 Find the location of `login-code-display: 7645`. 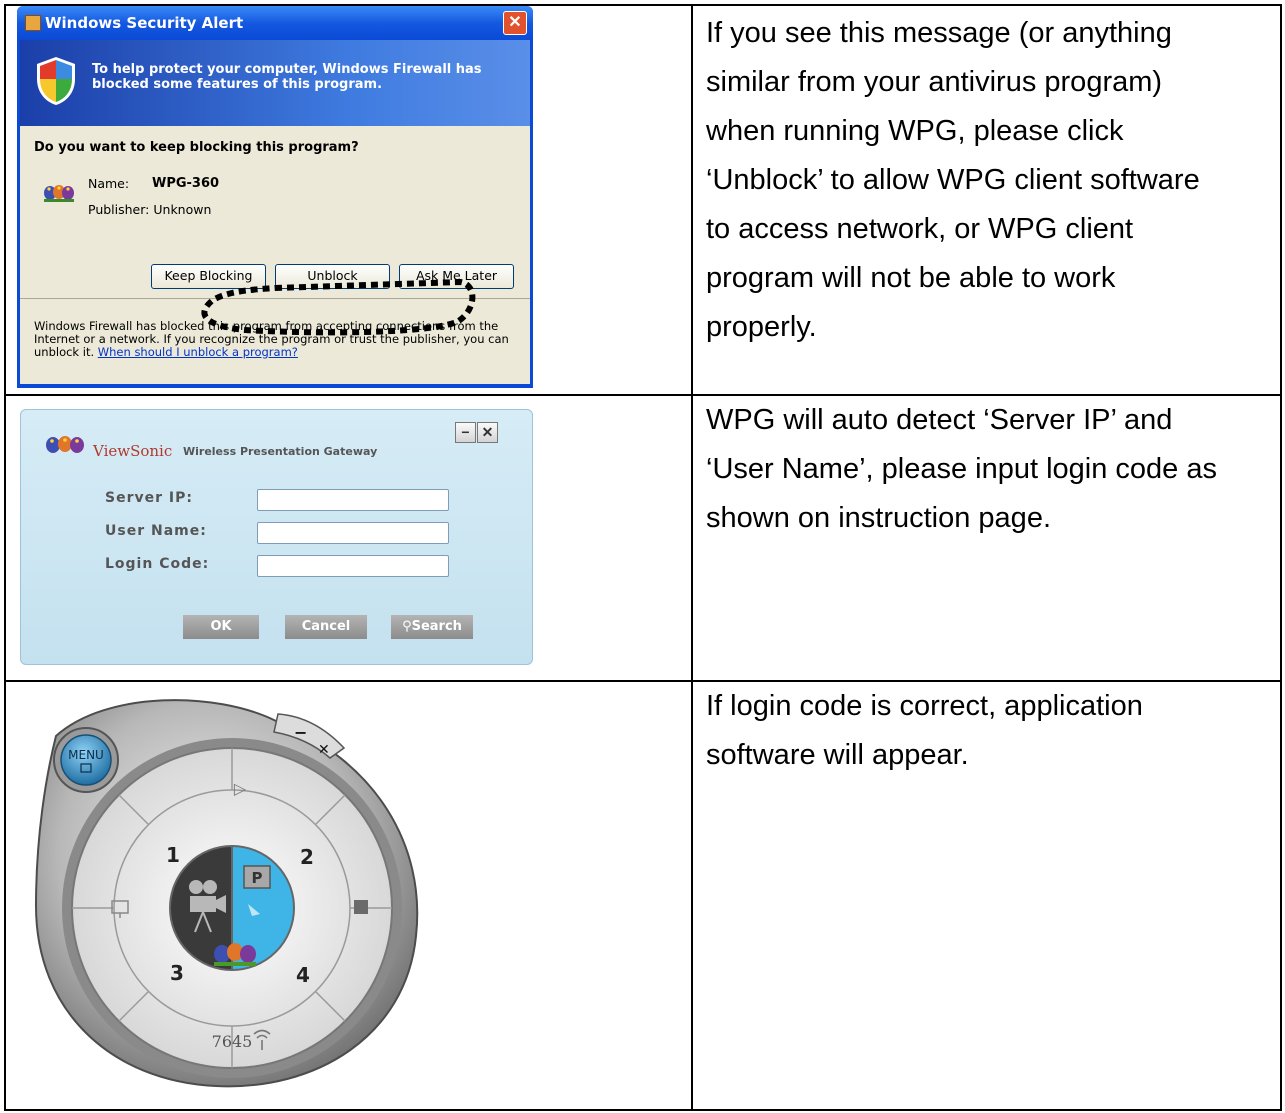

login-code-display: 7645 is located at coordinates (232, 1041).